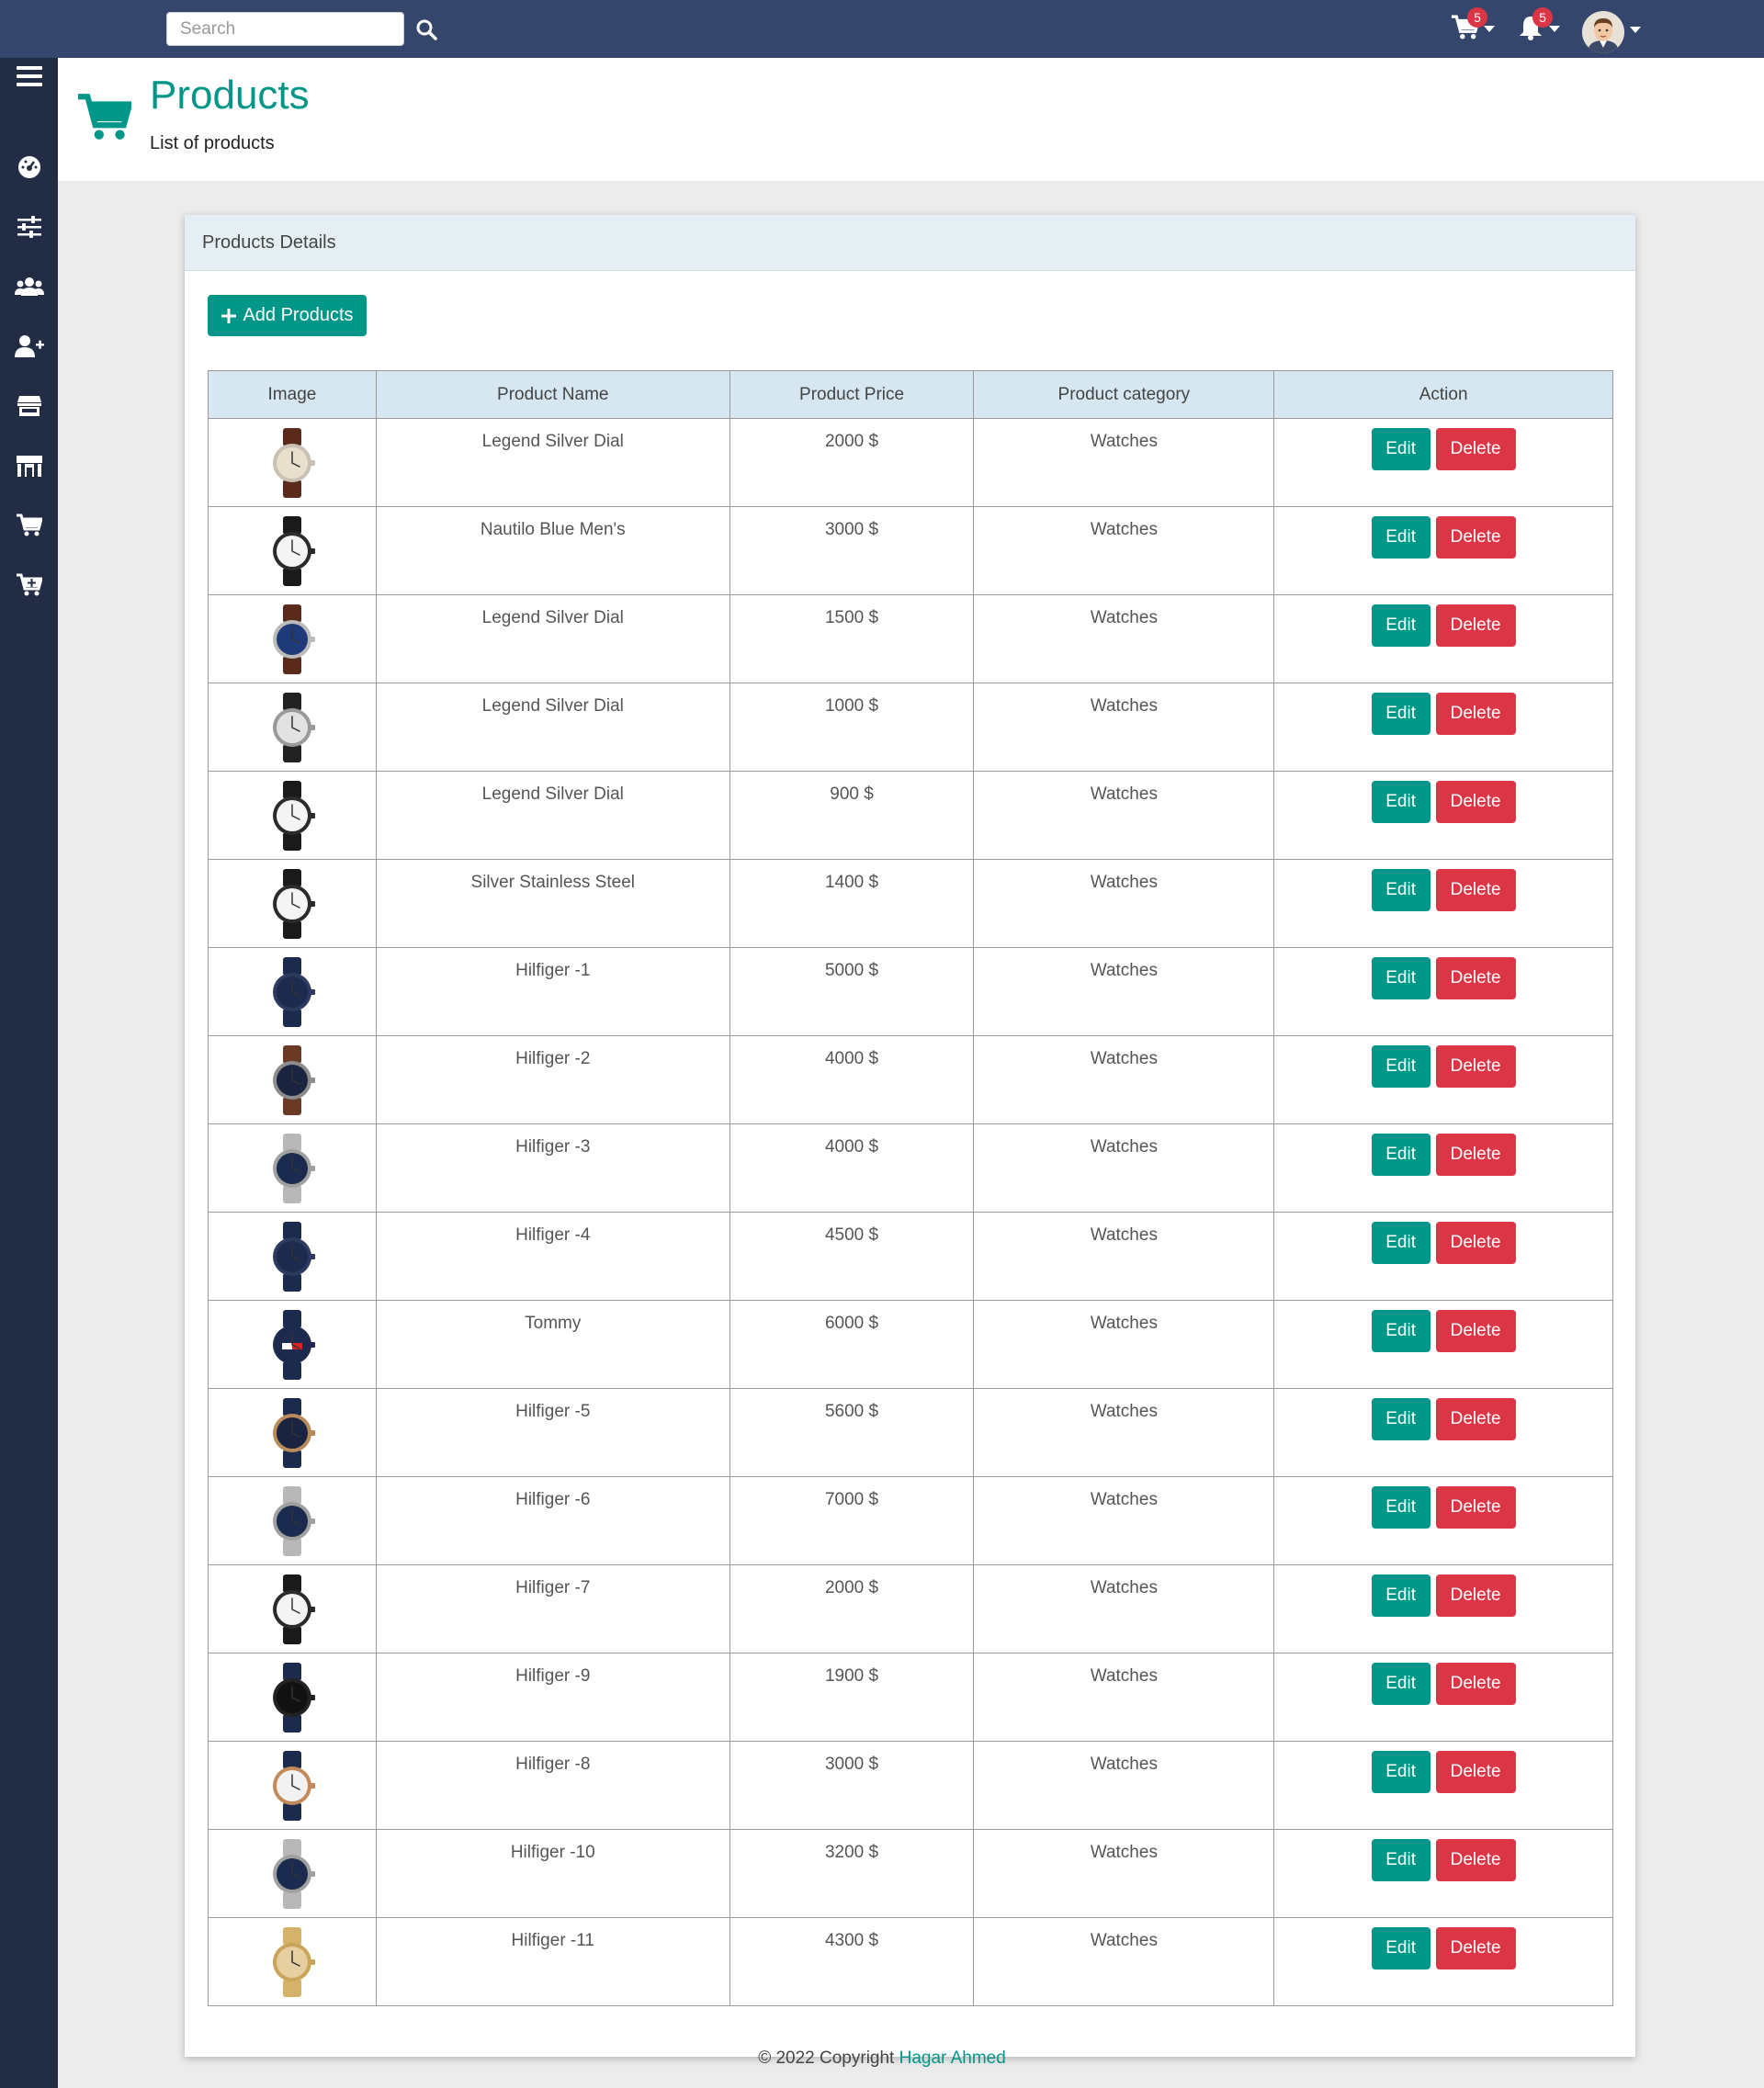 This screenshot has height=2088, width=1764. Describe the element at coordinates (910, 1697) in the screenshot. I see `table-row: Hilfiger -9 1900 $ Watches Edit Delete` at that location.